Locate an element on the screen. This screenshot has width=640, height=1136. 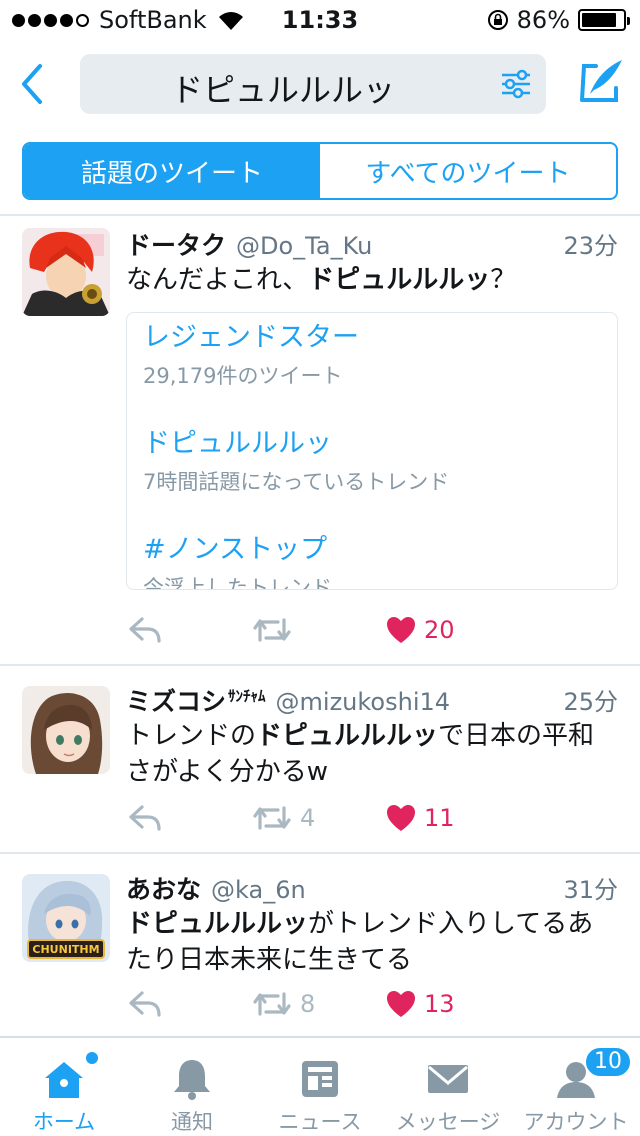
chevron-left-icon is located at coordinates (32, 84).